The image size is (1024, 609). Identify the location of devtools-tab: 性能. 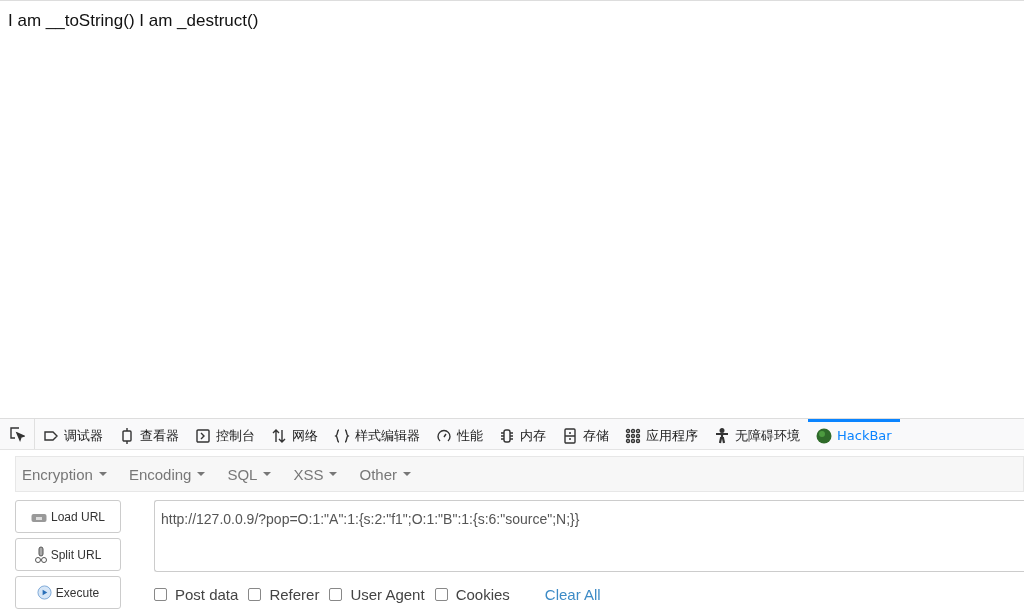
(459, 434).